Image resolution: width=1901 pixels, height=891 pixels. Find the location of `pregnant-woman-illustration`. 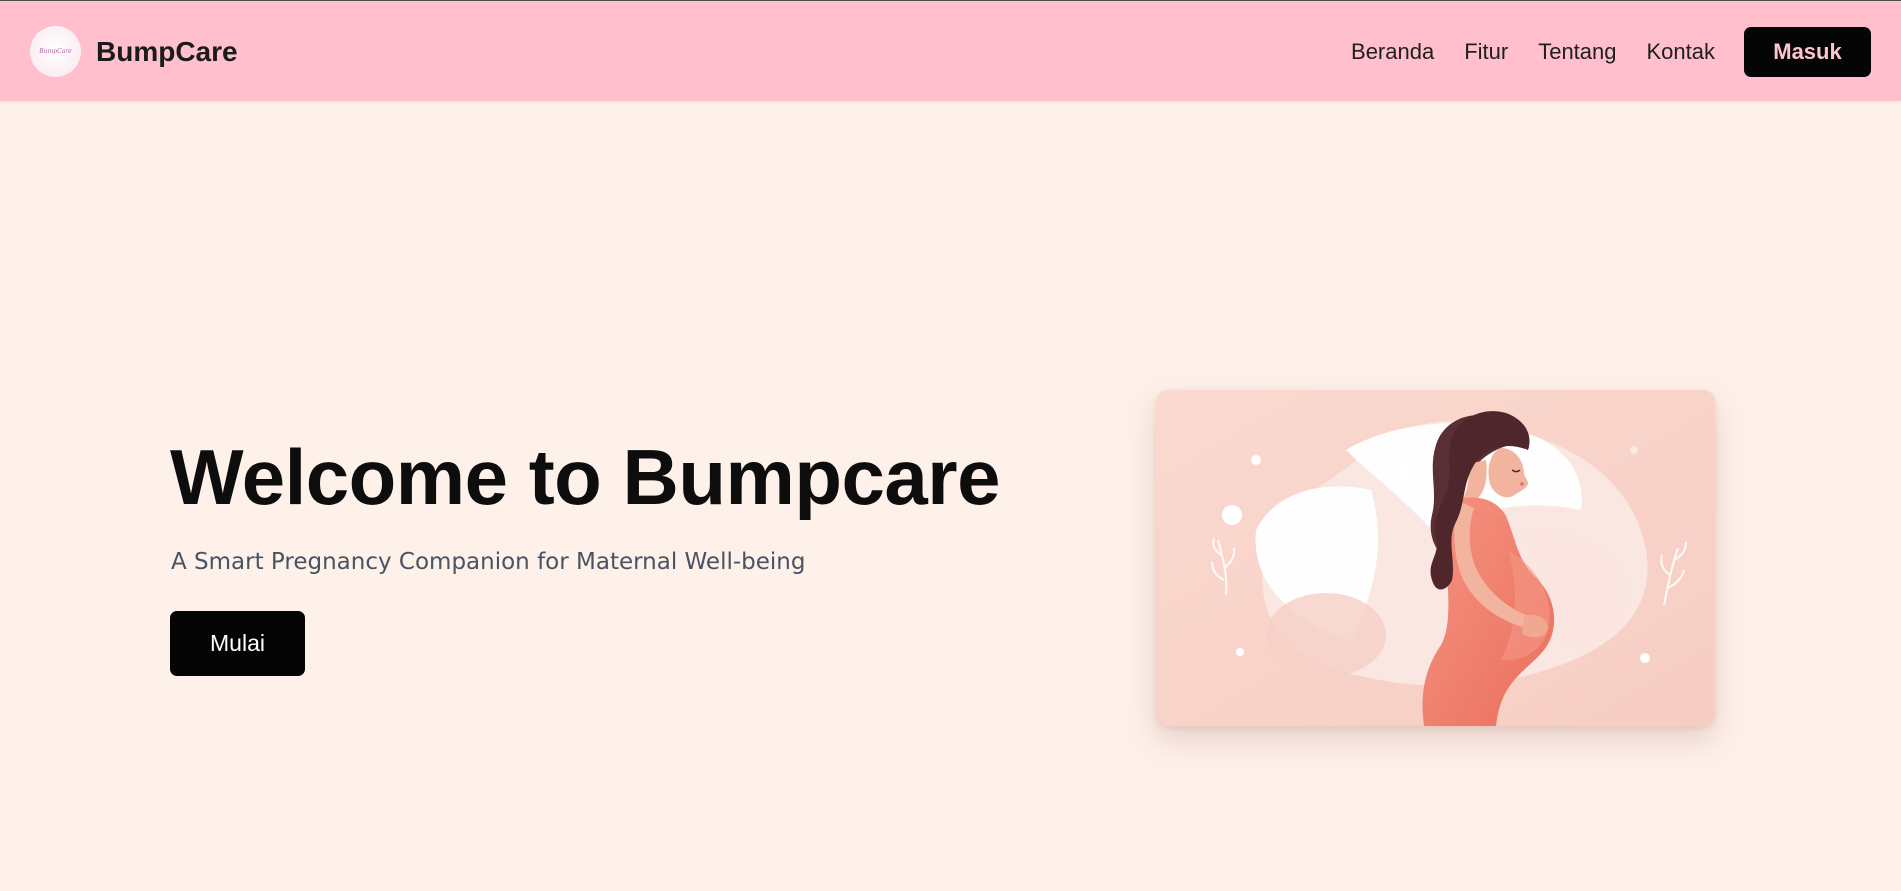

pregnant-woman-illustration is located at coordinates (1435, 558).